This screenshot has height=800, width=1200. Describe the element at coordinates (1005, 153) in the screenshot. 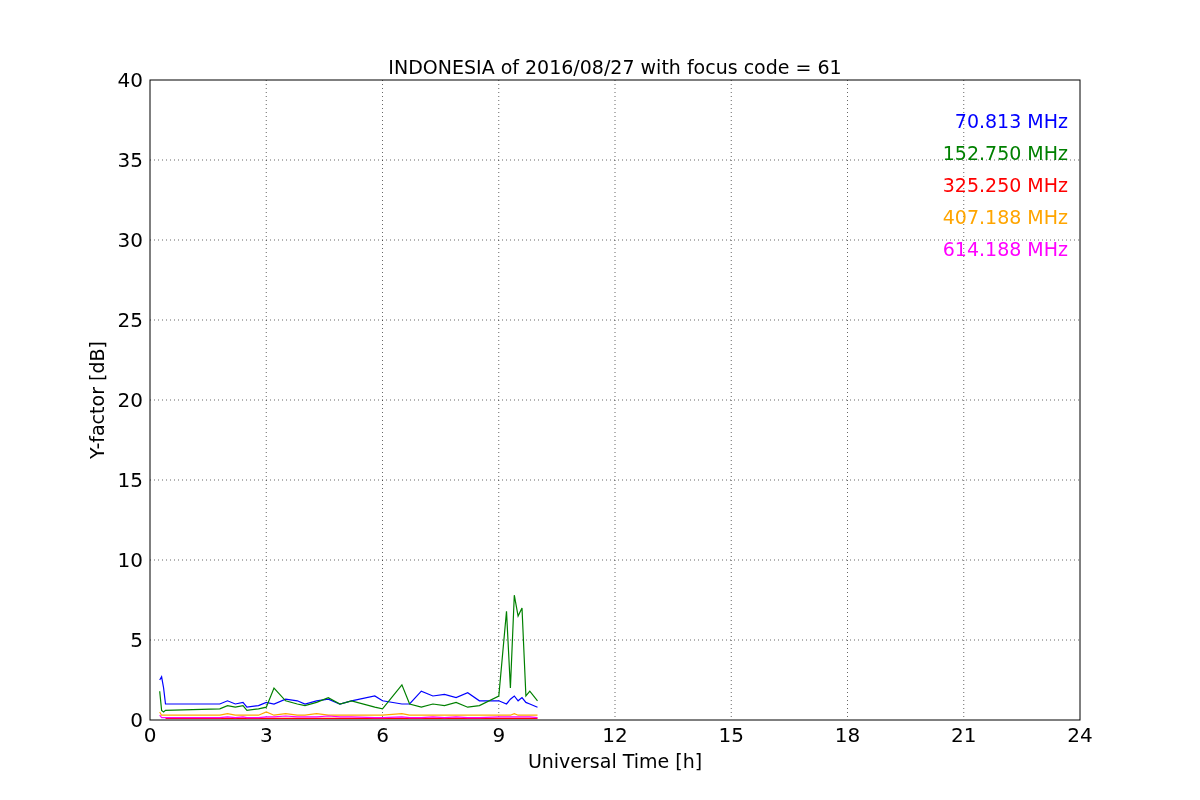

I see `legend-label: 152.750 MHz` at that location.